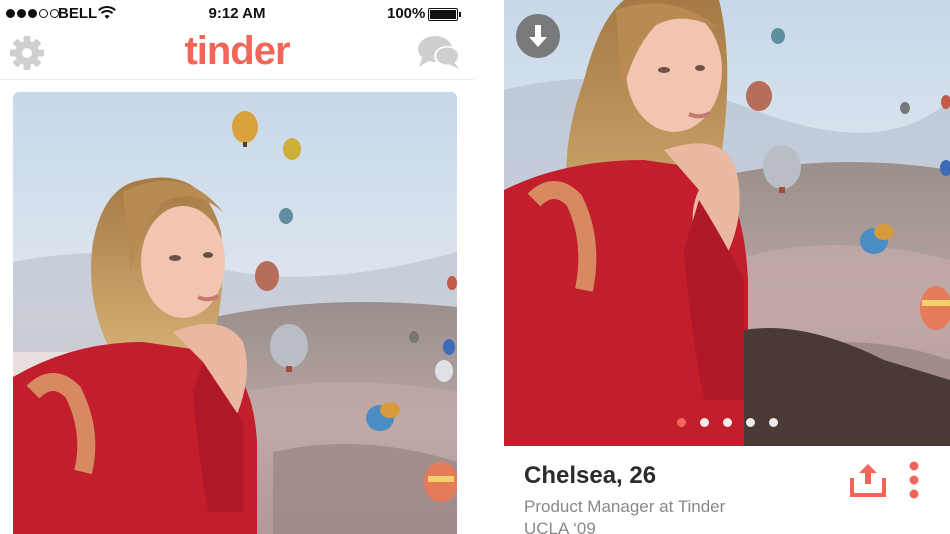  I want to click on more-options-button, so click(914, 480).